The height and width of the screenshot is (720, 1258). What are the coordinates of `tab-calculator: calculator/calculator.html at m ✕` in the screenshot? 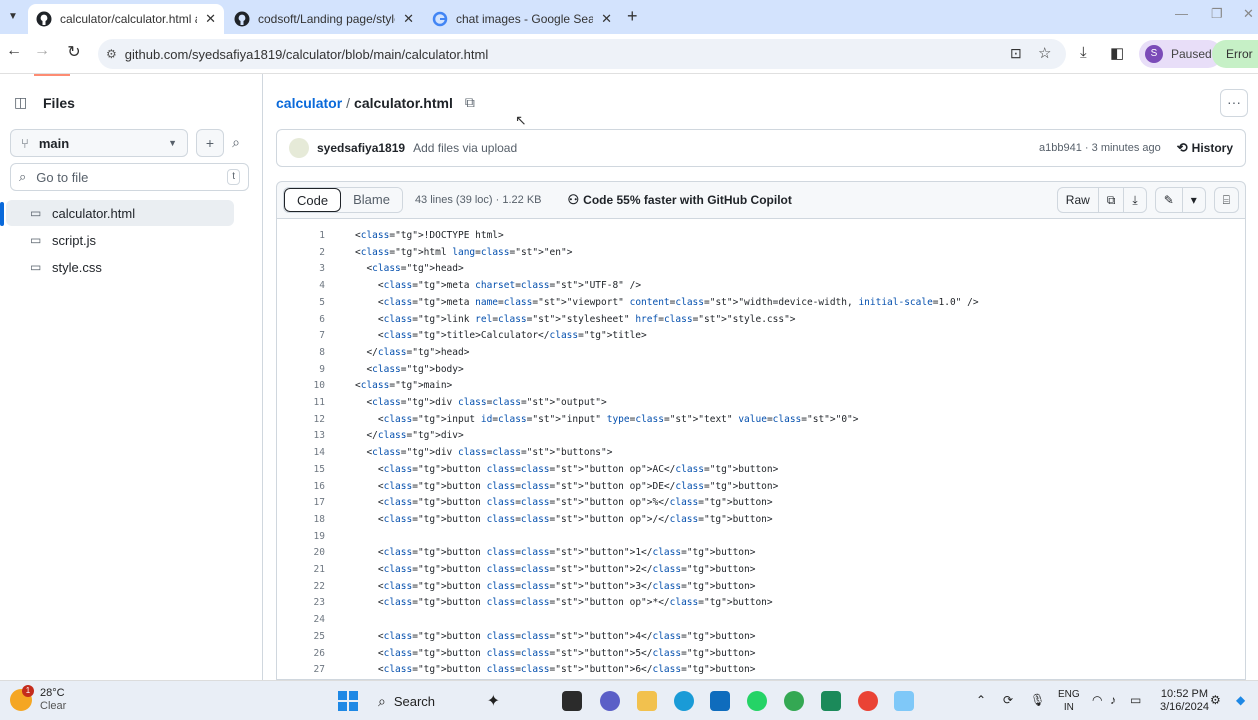 It's located at (126, 19).